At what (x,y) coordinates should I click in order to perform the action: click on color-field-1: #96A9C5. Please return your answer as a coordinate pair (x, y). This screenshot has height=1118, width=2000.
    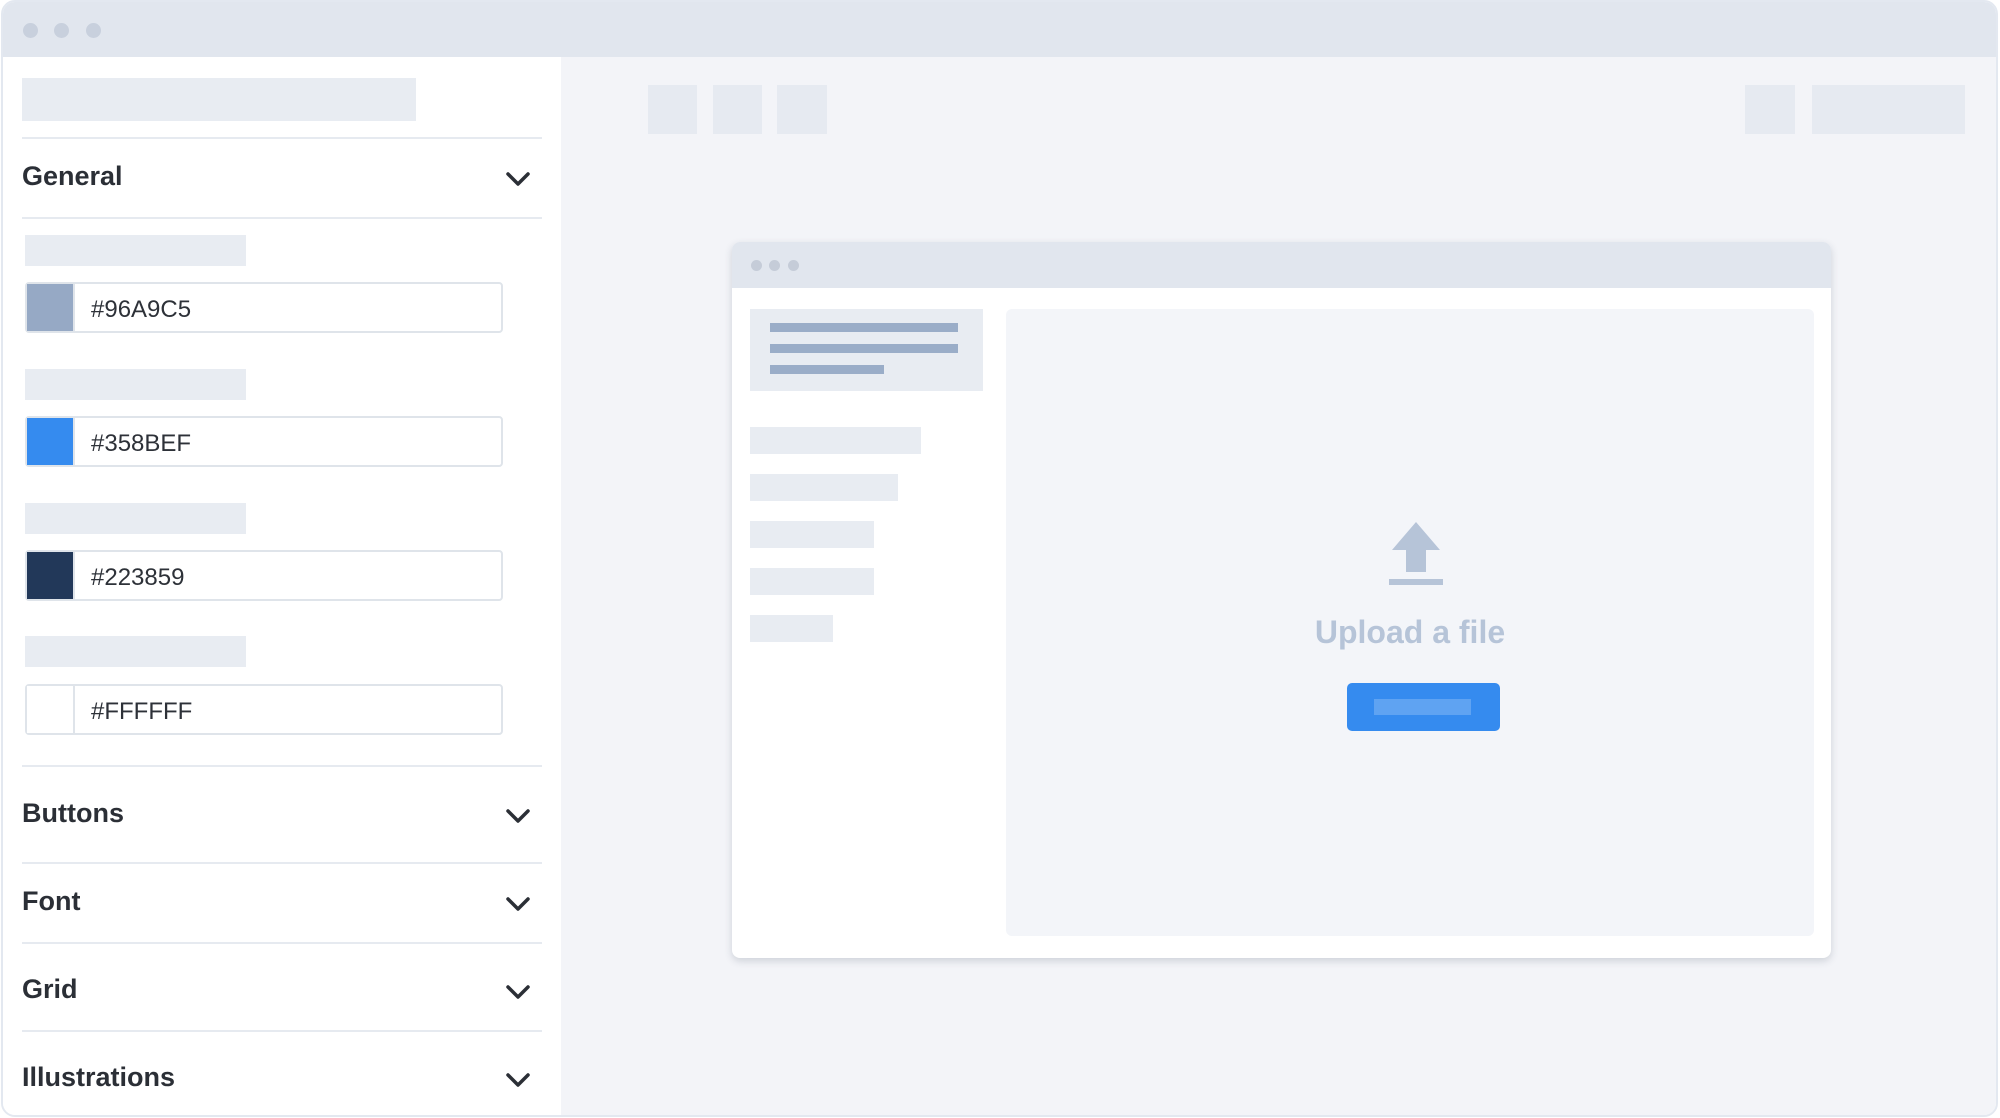
    Looking at the image, I should click on (264, 307).